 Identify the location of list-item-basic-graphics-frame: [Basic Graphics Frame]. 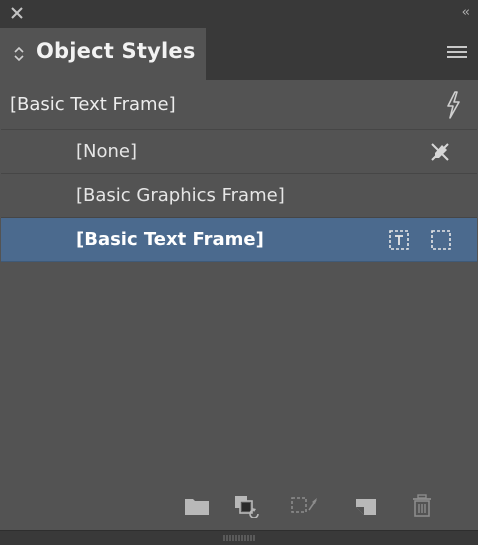
(239, 196).